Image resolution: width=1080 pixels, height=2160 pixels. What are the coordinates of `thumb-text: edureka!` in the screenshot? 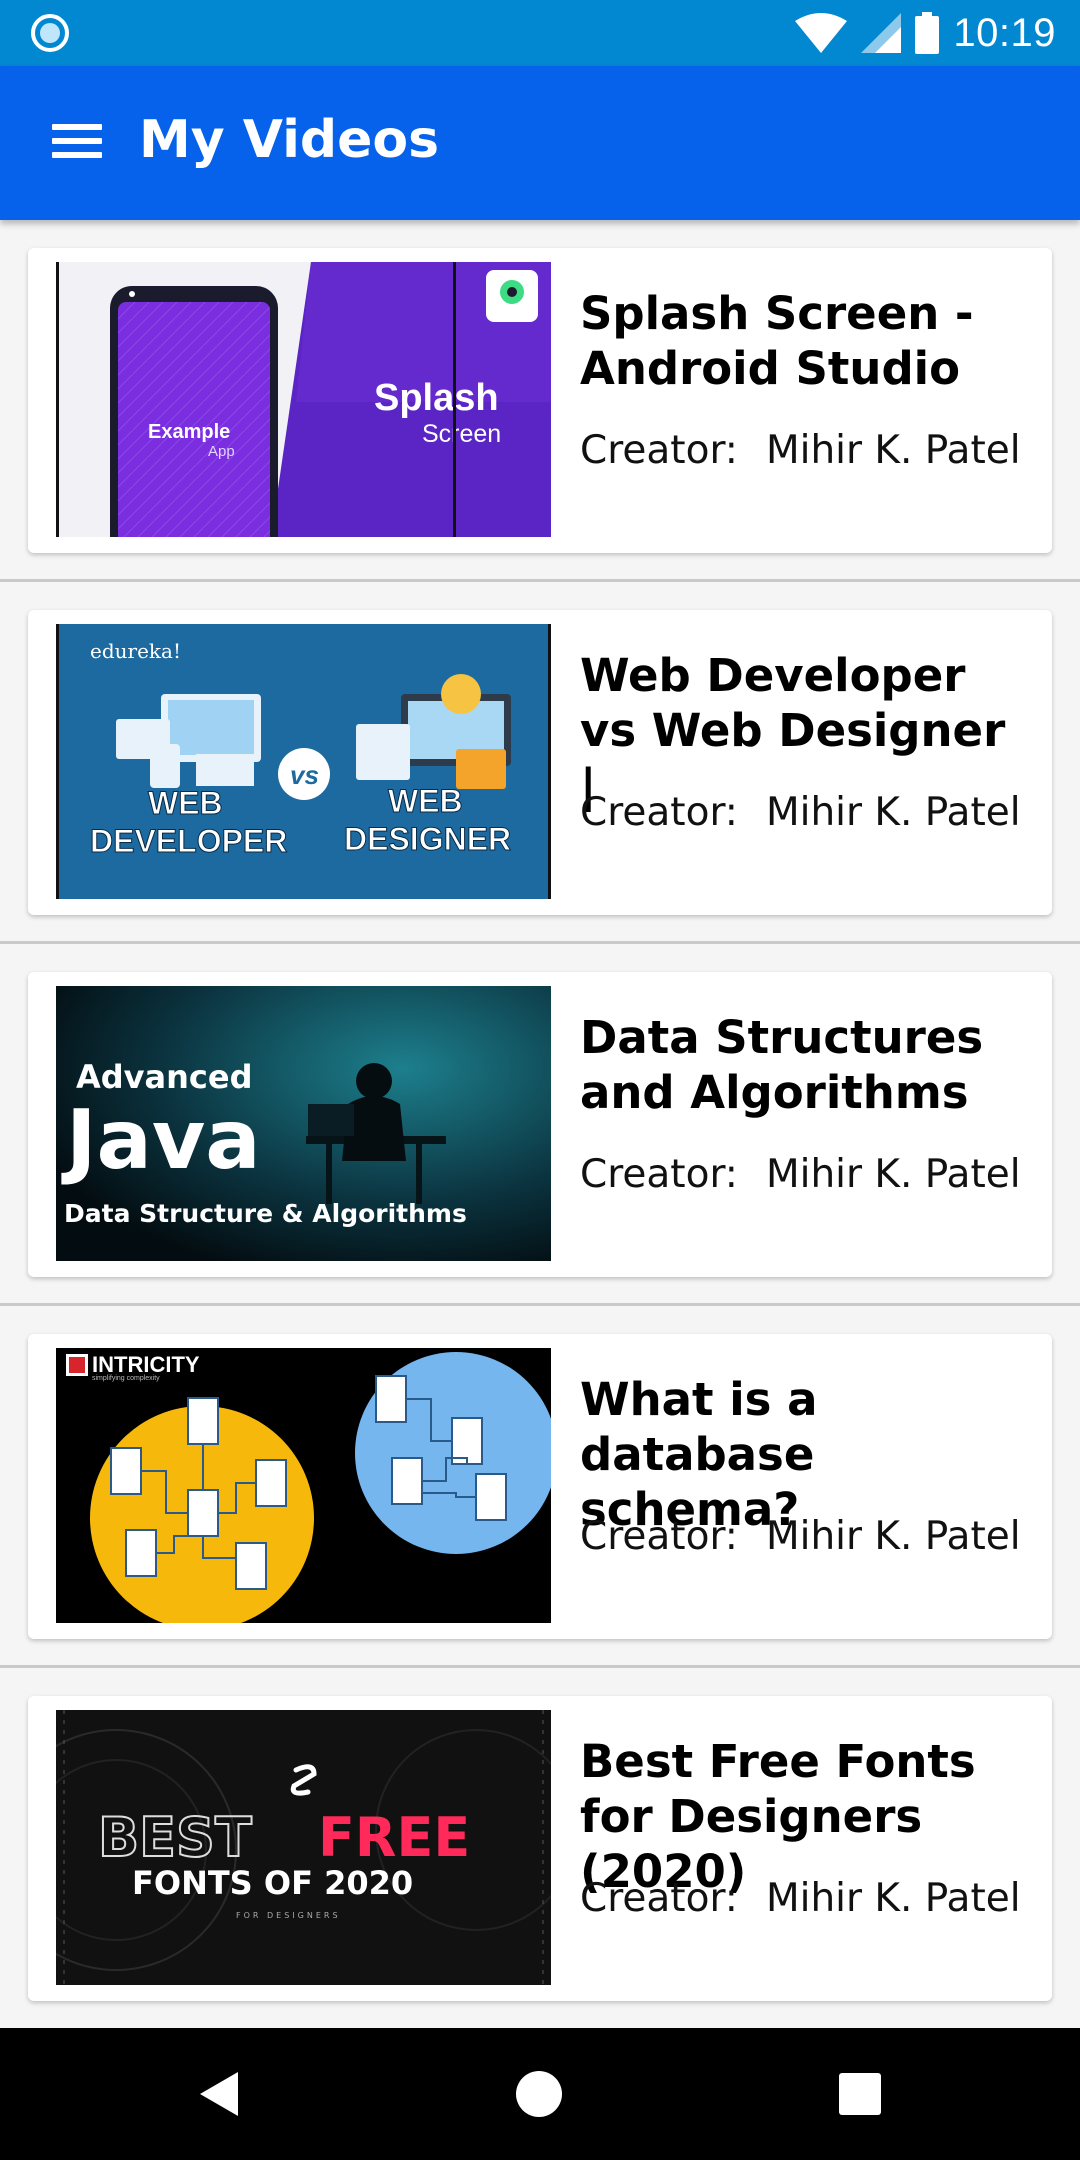 It's located at (135, 651).